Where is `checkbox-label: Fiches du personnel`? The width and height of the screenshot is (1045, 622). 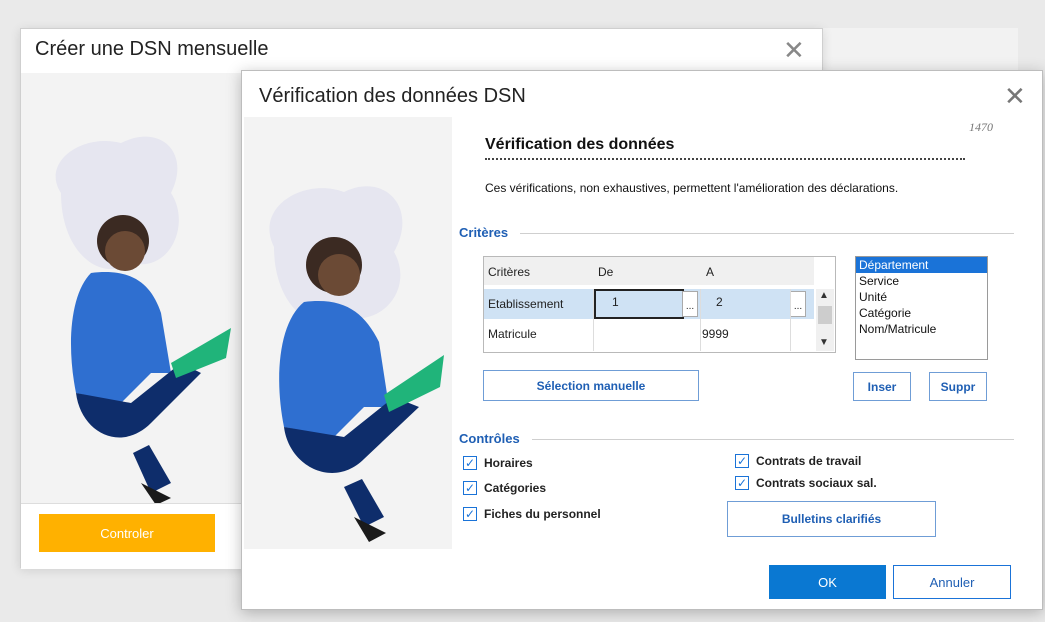 checkbox-label: Fiches du personnel is located at coordinates (542, 514).